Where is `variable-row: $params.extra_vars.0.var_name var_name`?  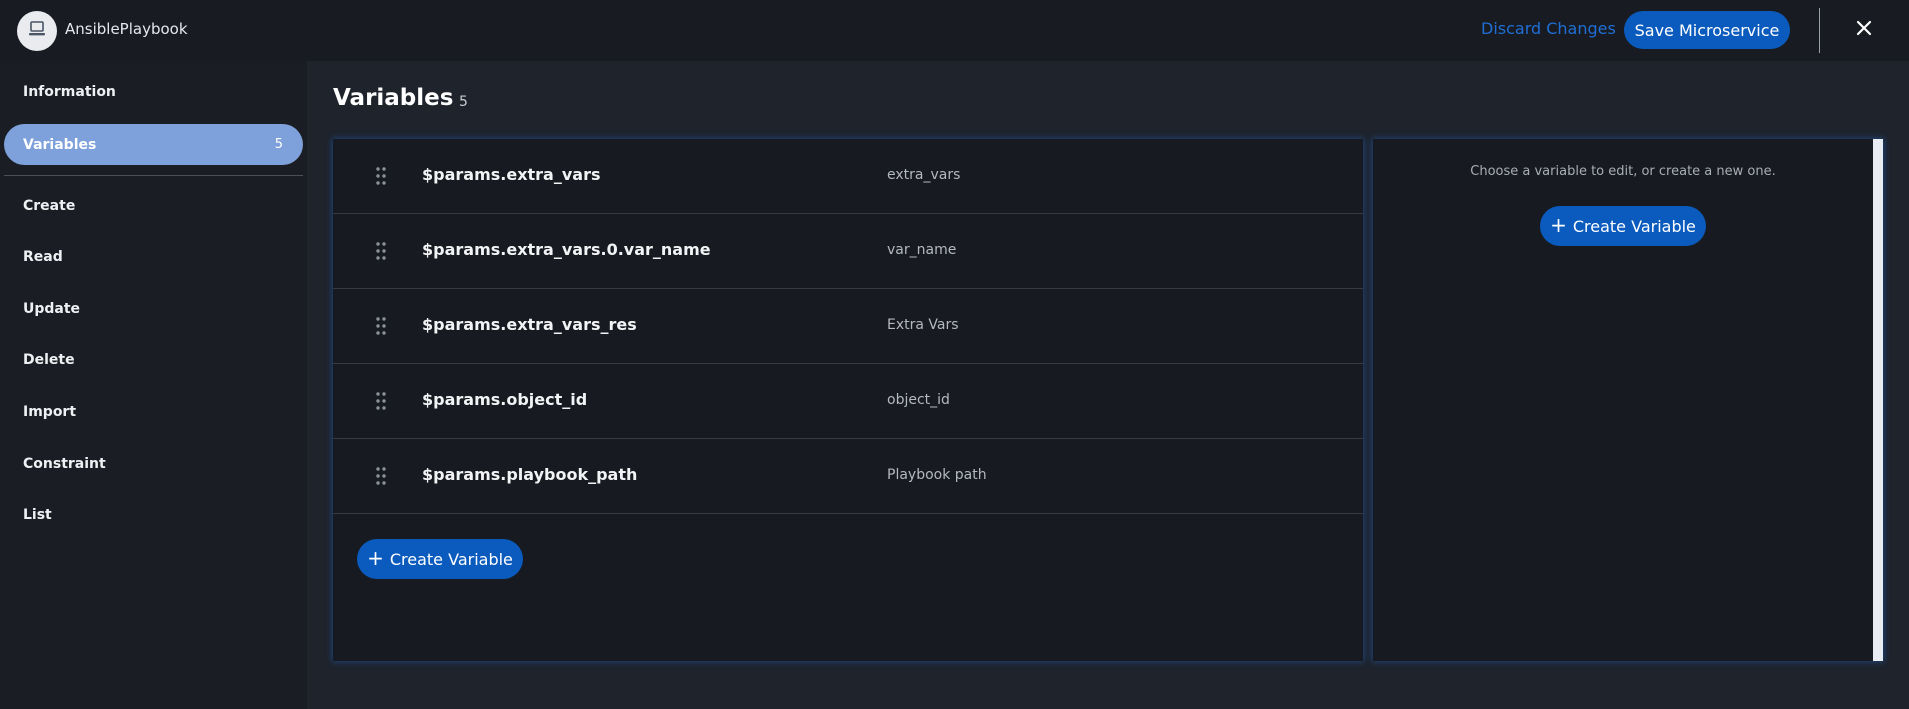 variable-row: $params.extra_vars.0.var_name var_name is located at coordinates (848, 251).